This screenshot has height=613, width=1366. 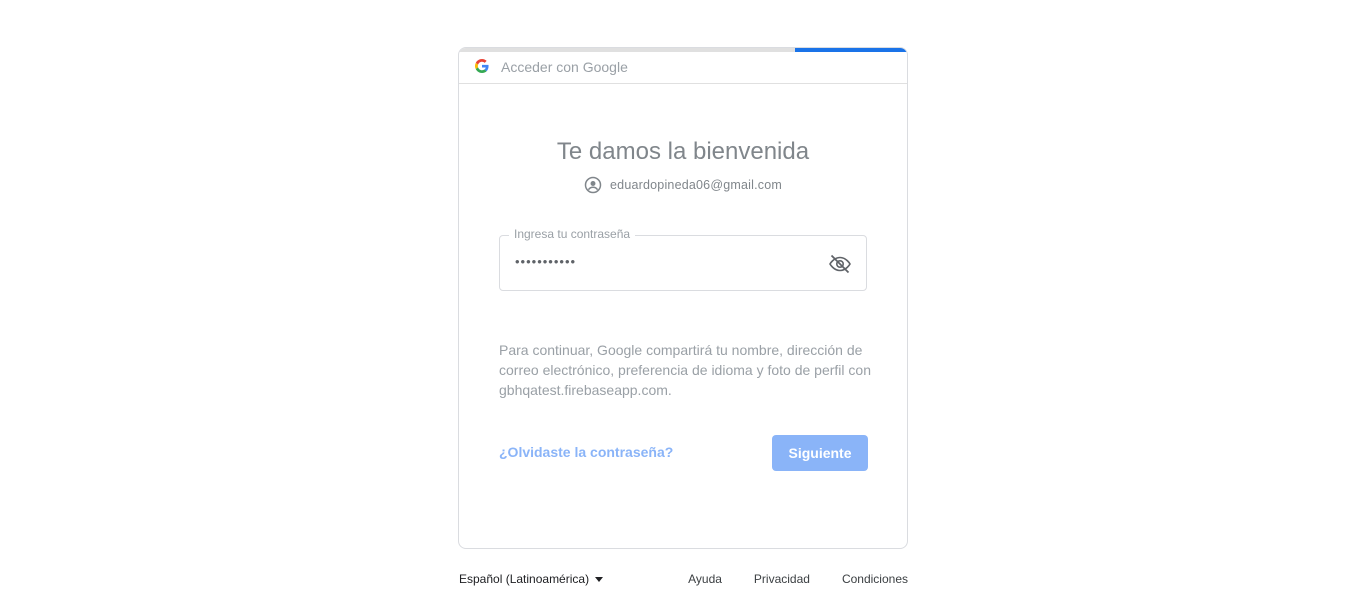 I want to click on card-header: Acceder con Google, so click(x=683, y=68).